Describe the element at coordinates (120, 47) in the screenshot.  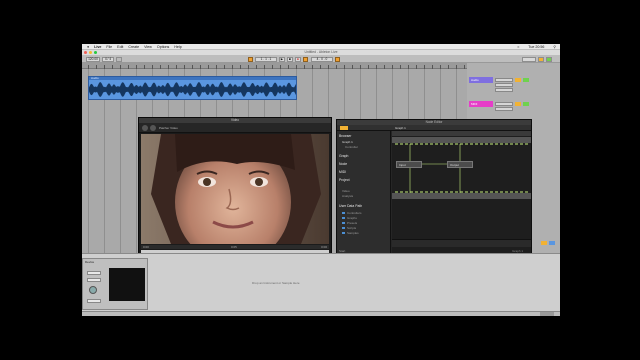
I see `menu-edit: Edit` at that location.